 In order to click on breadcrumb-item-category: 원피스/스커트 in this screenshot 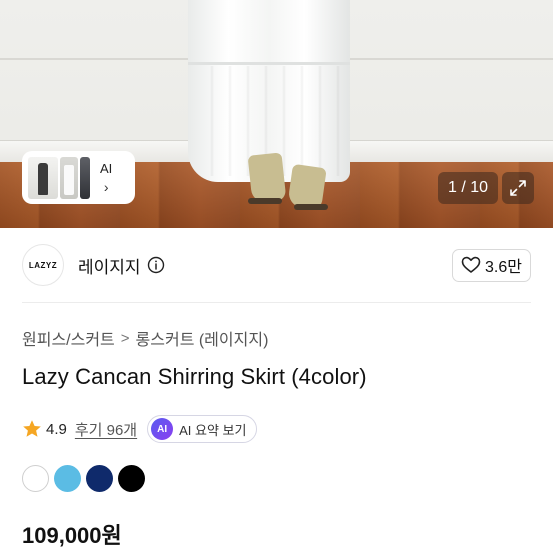, I will do `click(68, 338)`.